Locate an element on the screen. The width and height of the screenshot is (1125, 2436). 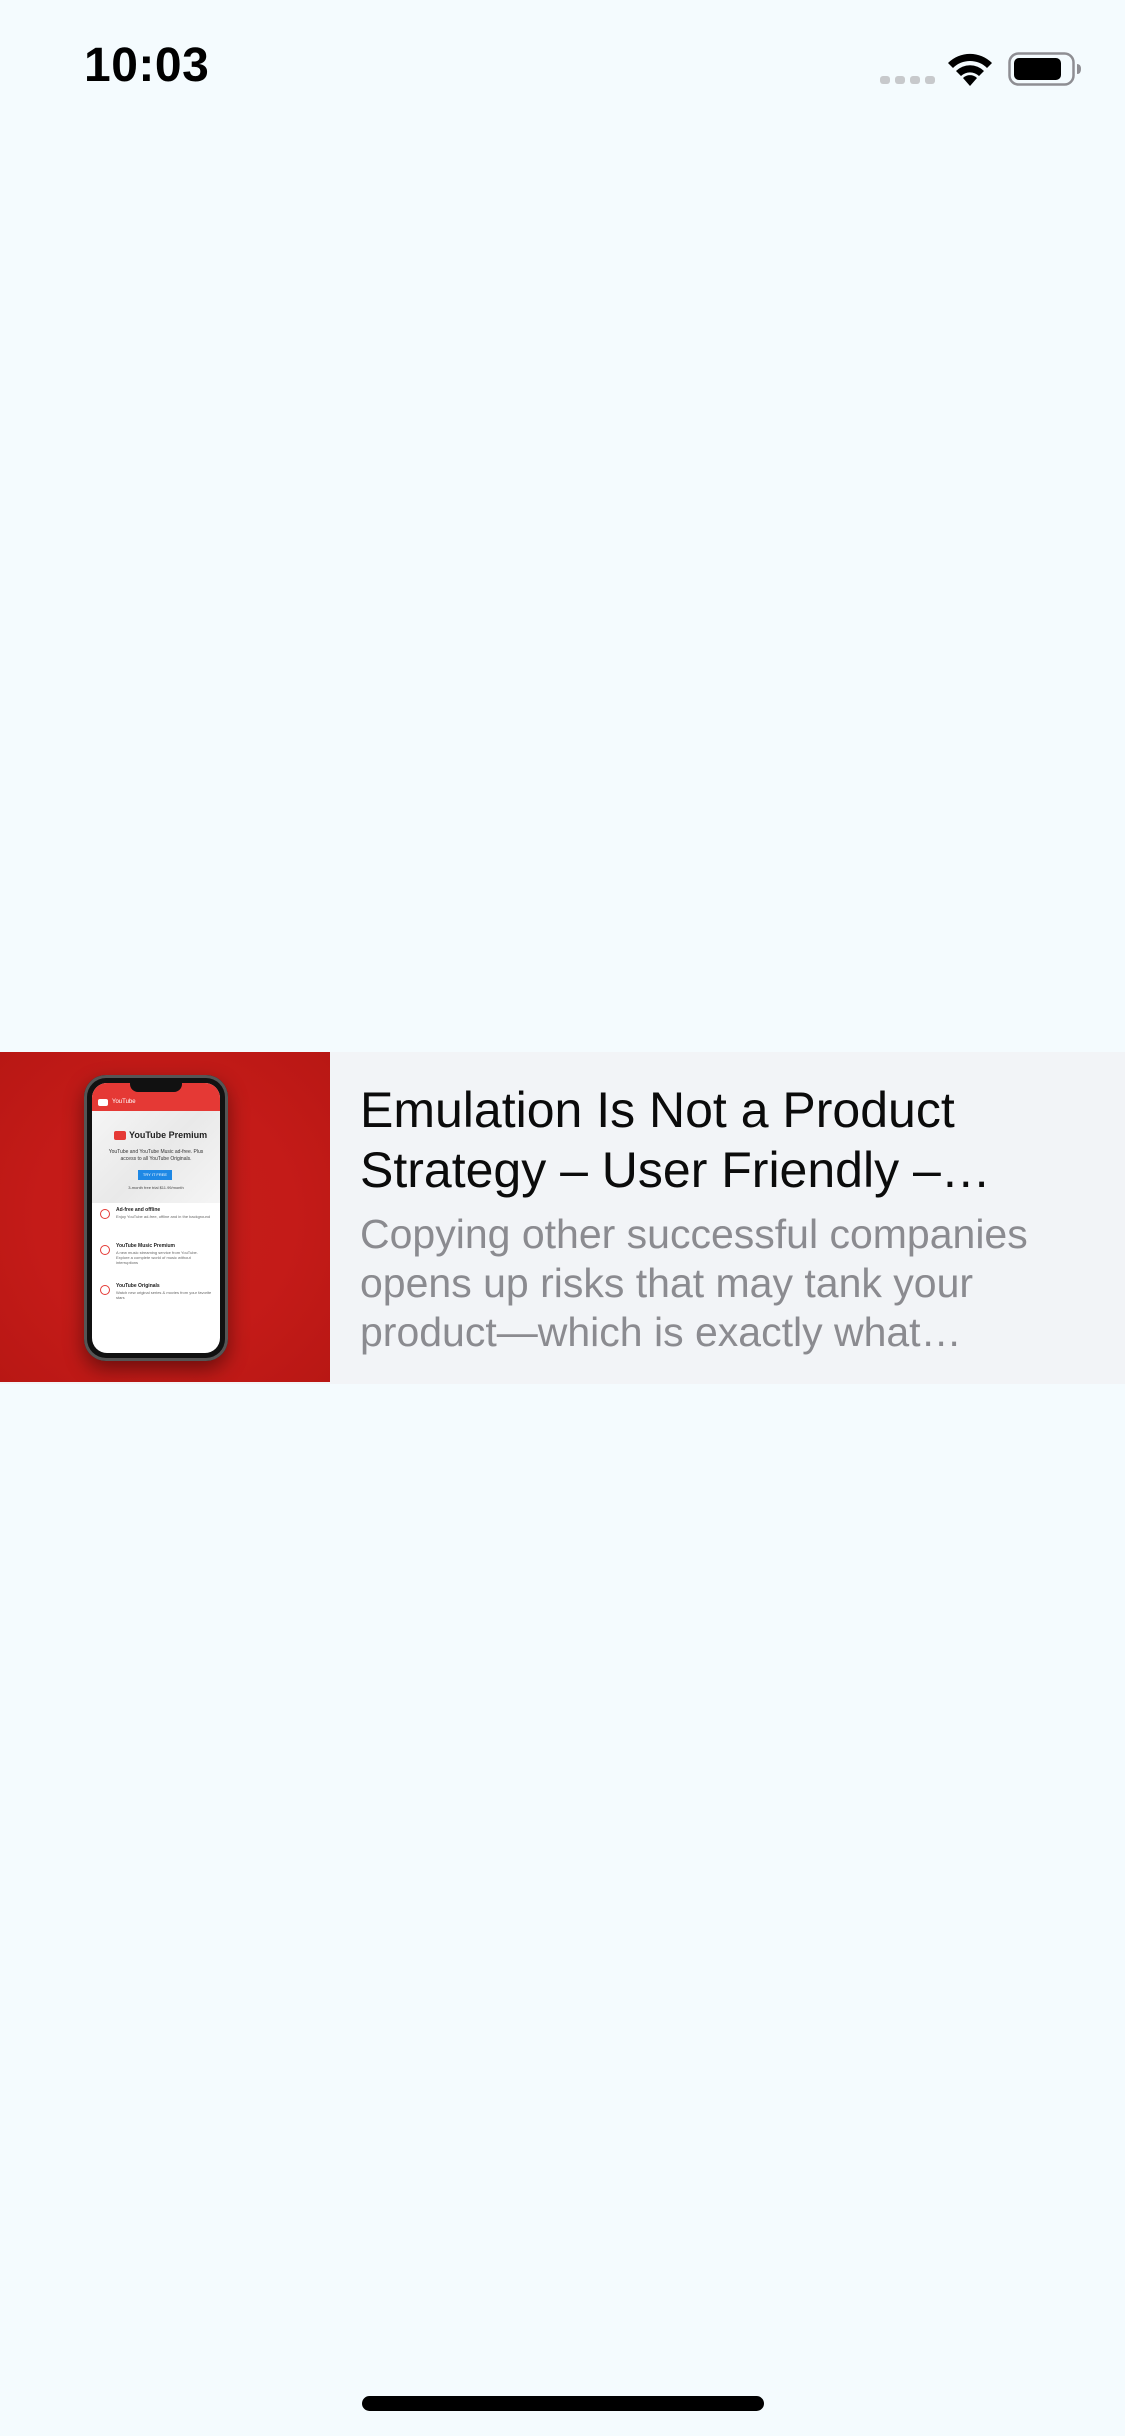
home-indicator is located at coordinates (563, 2403).